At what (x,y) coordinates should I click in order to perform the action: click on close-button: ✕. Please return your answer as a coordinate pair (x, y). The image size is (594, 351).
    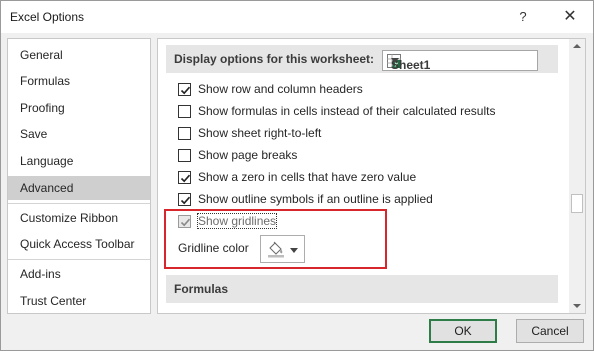
    Looking at the image, I should click on (570, 17).